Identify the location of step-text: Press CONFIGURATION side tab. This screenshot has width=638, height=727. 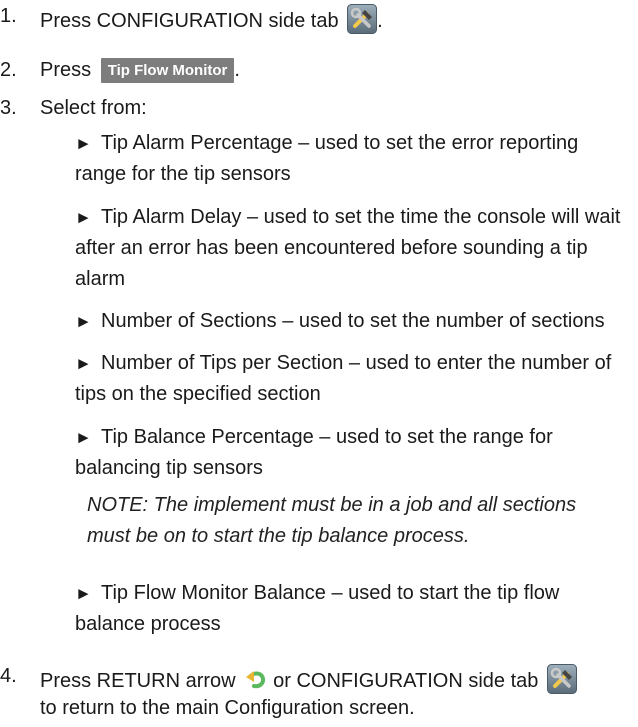
(189, 21).